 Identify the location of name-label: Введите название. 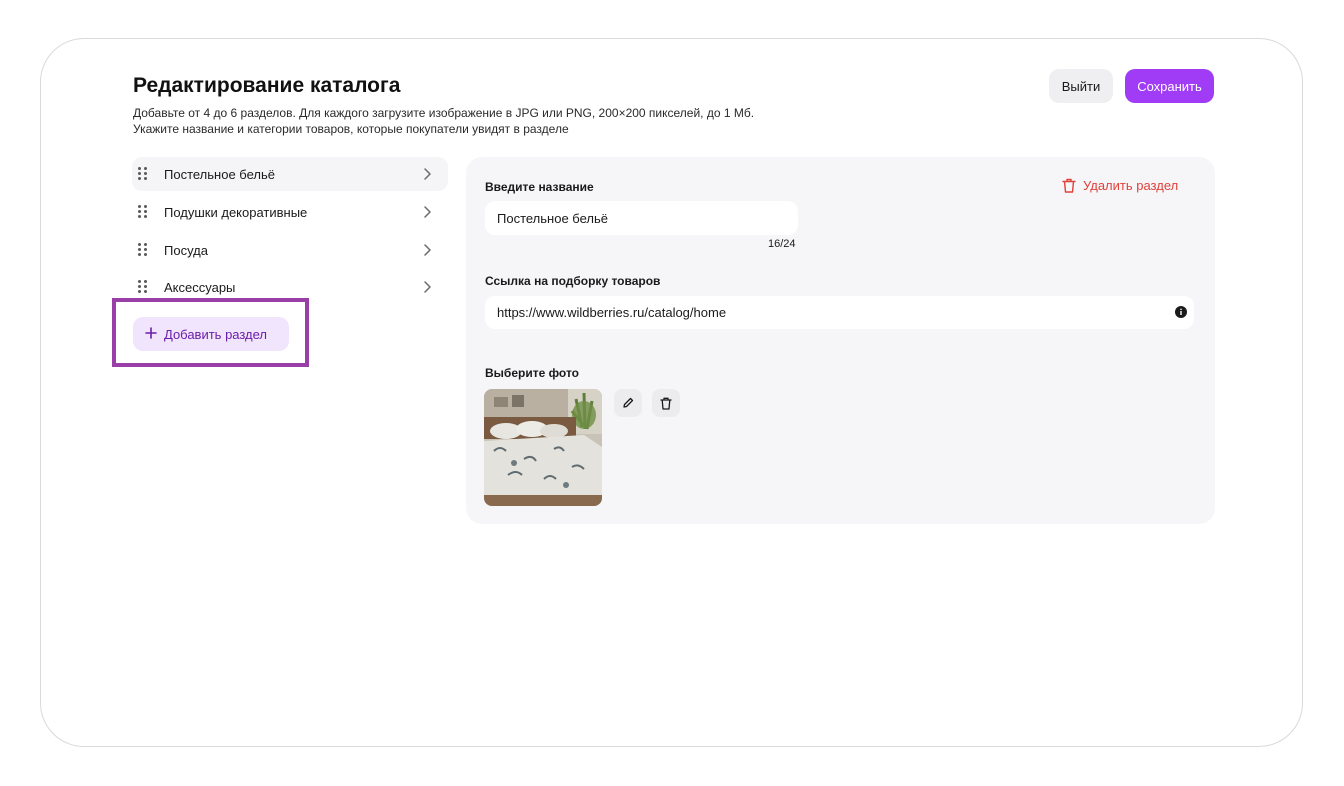
(539, 187).